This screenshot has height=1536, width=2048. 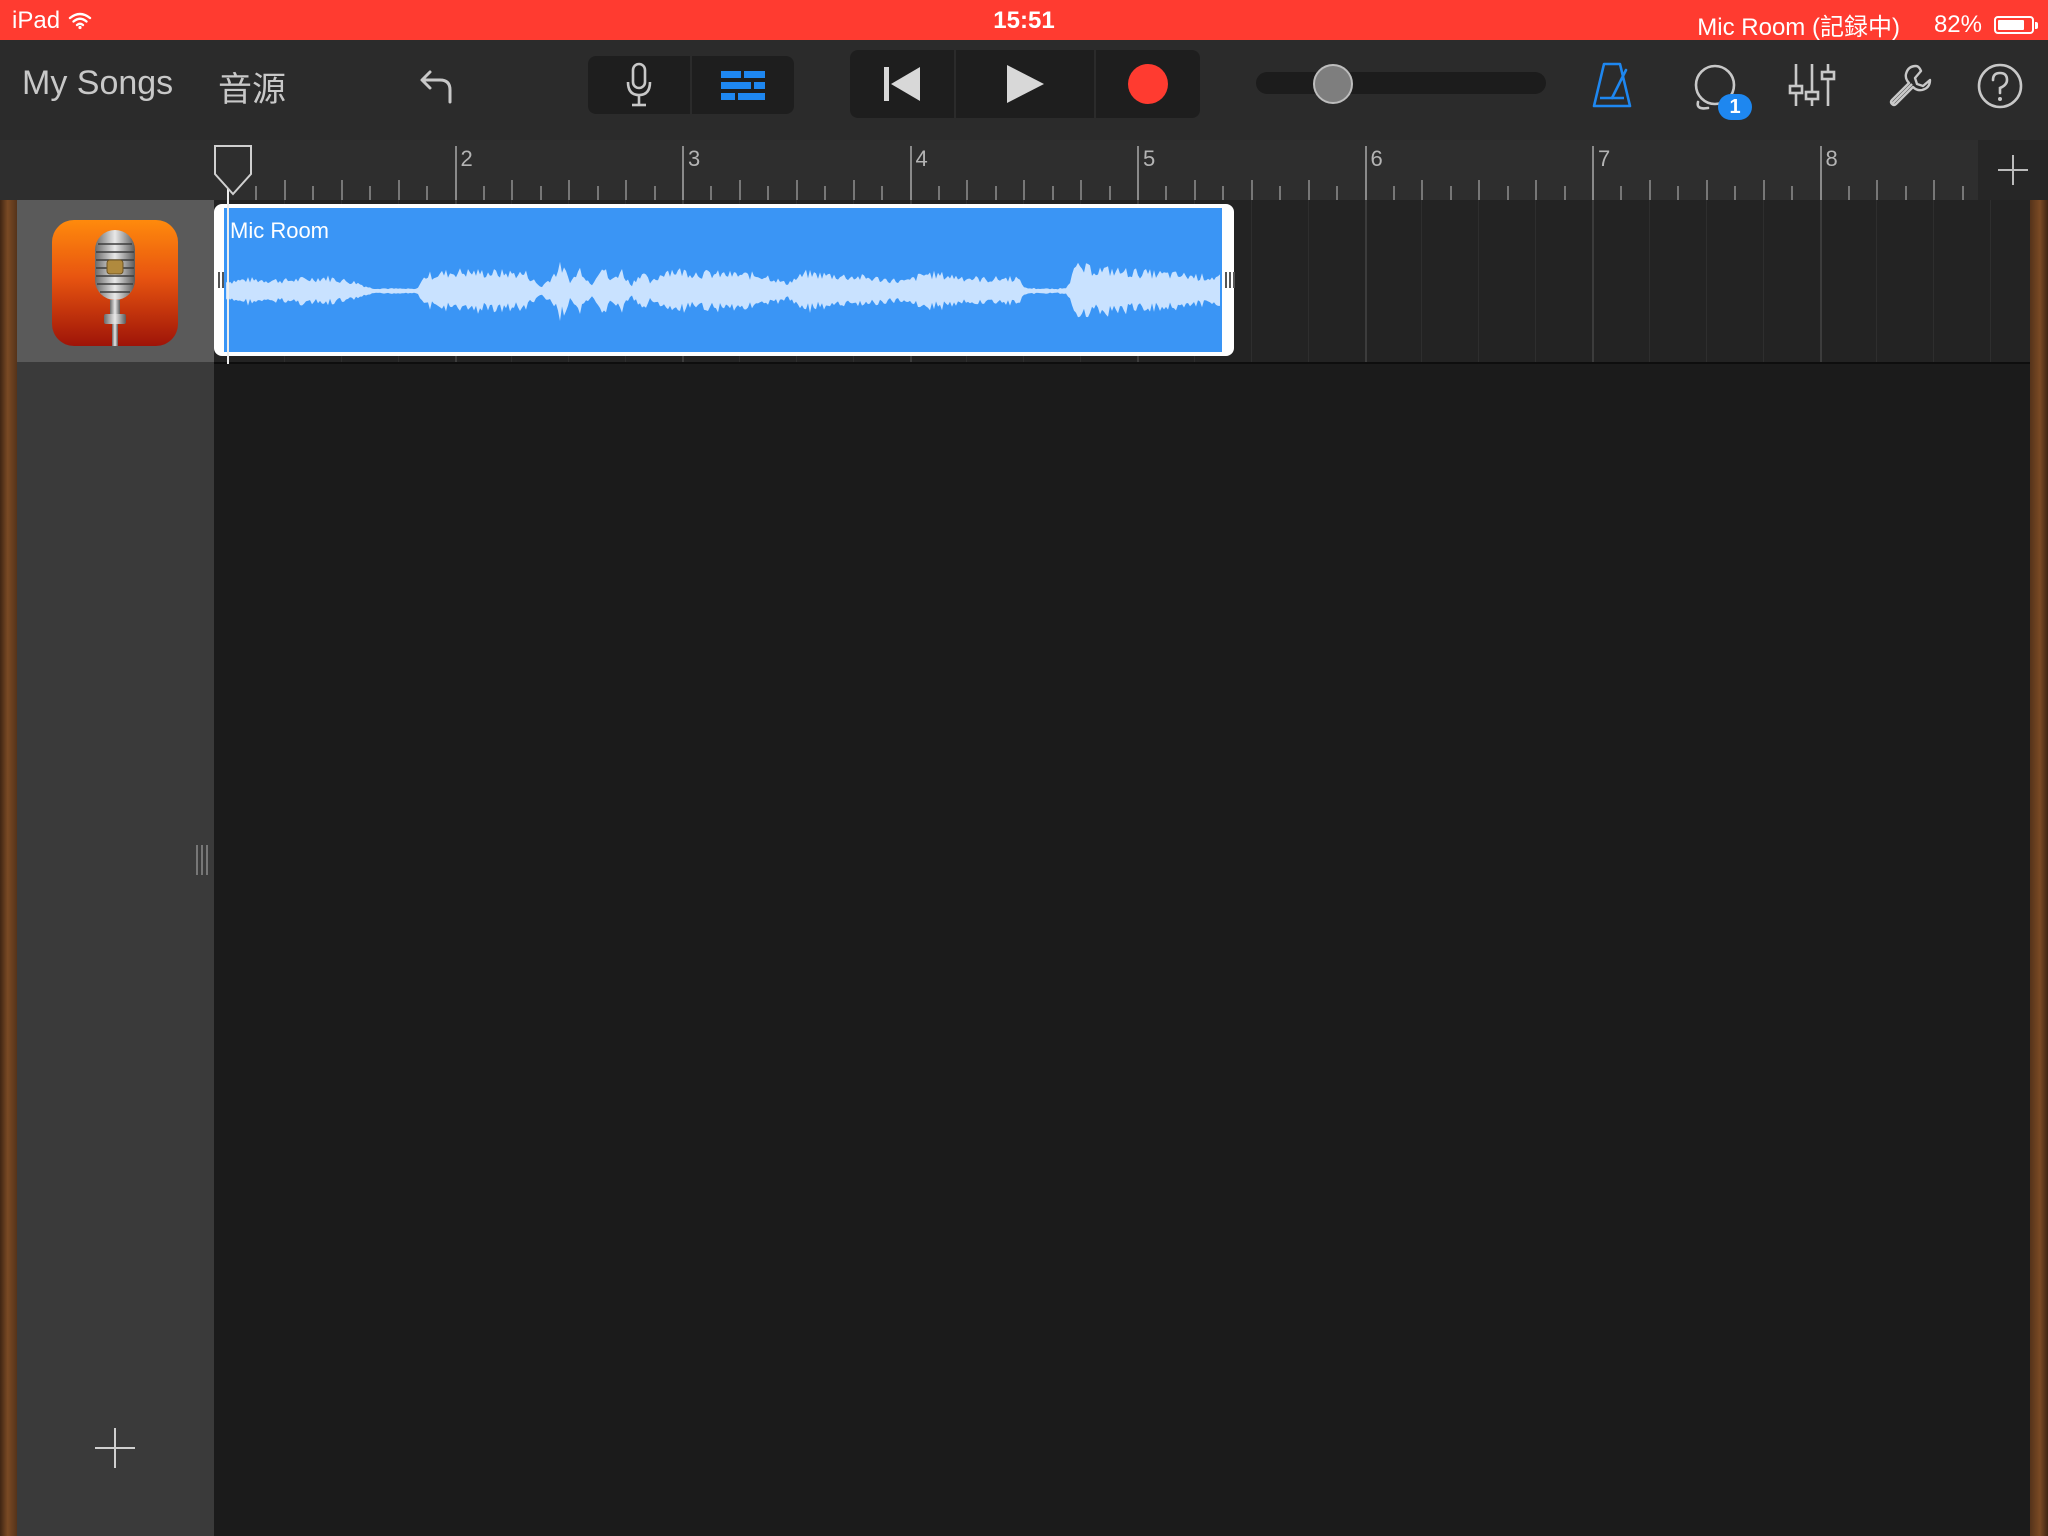 I want to click on ruler-bar-number: 4, so click(x=921, y=158).